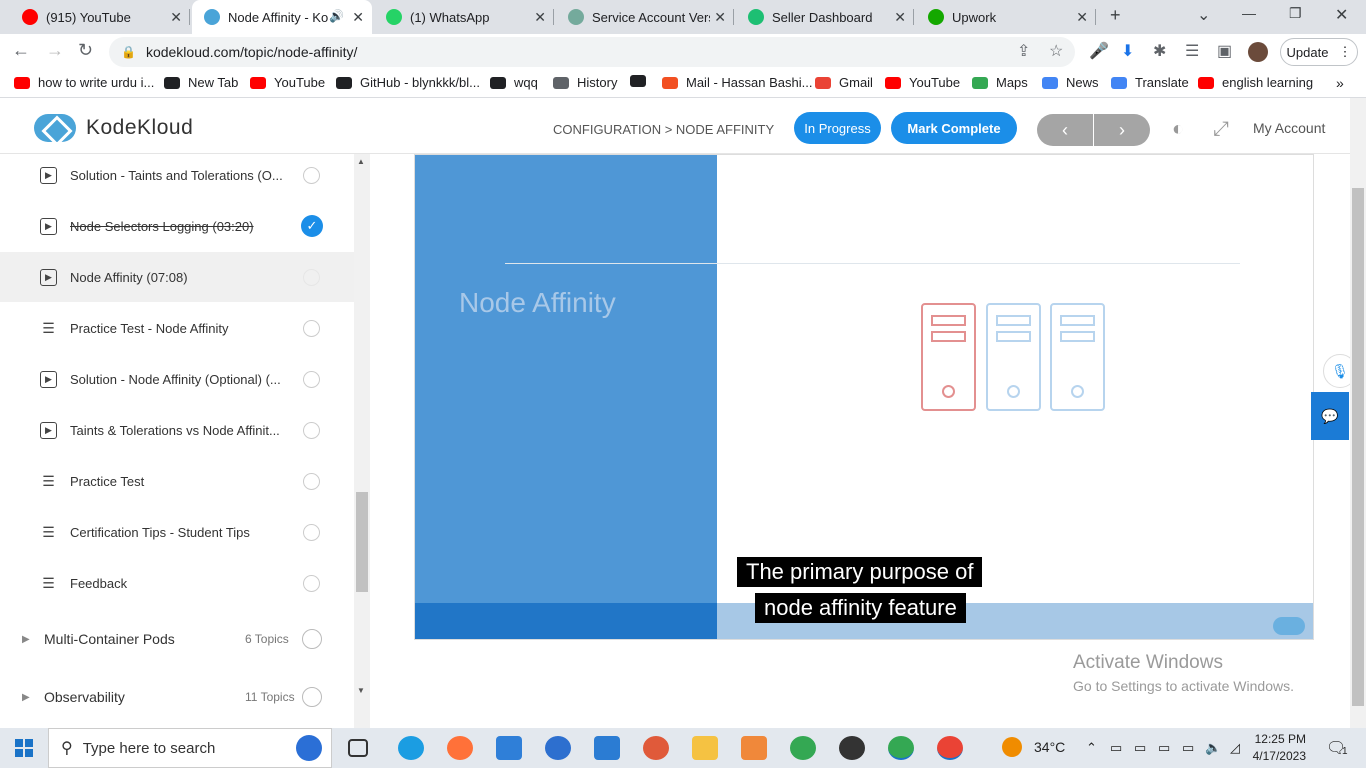 Image resolution: width=1366 pixels, height=768 pixels. What do you see at coordinates (336, 16) in the screenshot?
I see `audio-icon: 🔊` at bounding box center [336, 16].